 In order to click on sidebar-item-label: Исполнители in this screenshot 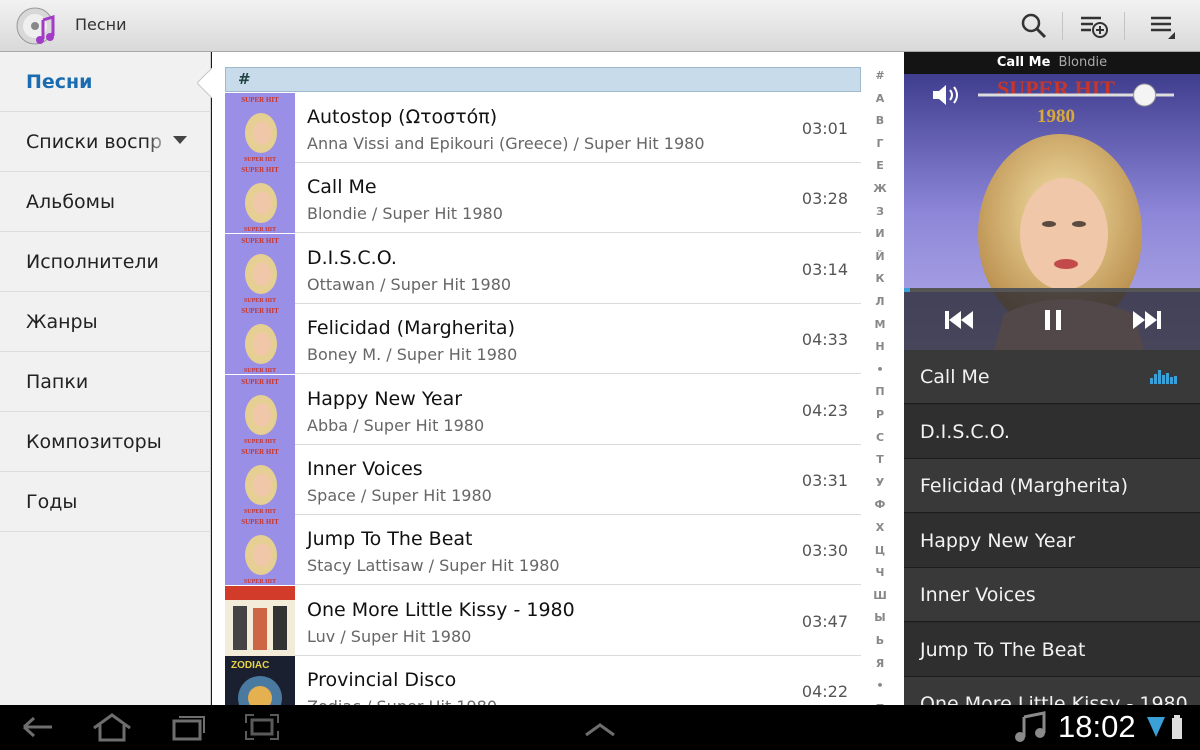, I will do `click(92, 261)`.